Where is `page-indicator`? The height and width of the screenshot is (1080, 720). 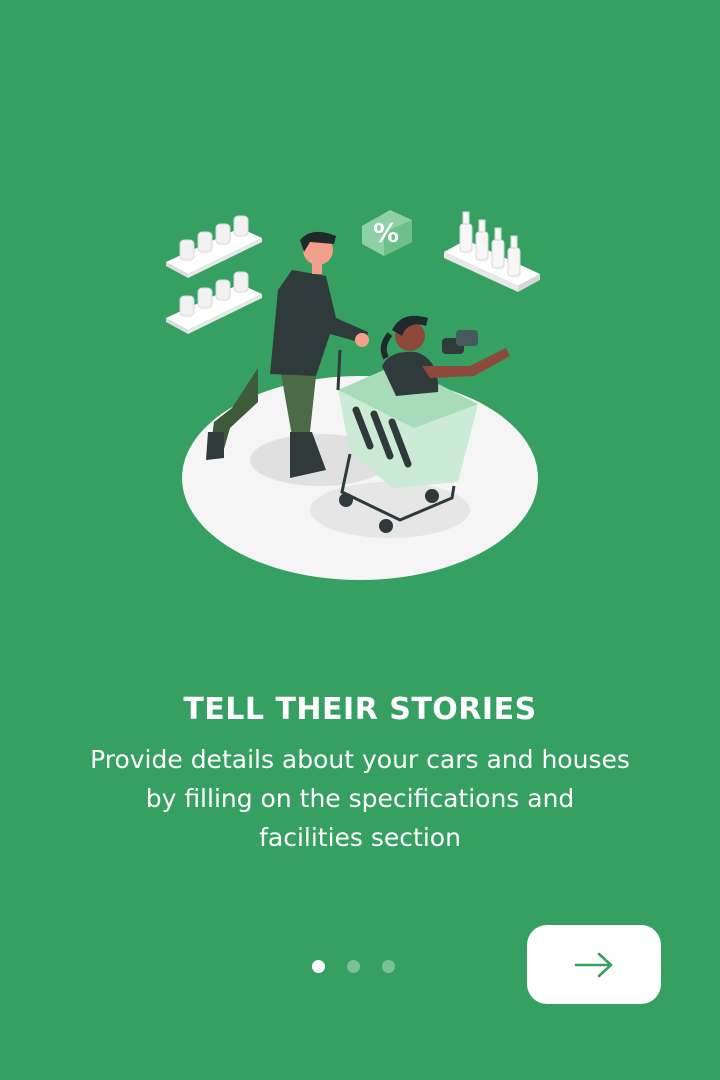 page-indicator is located at coordinates (362, 966).